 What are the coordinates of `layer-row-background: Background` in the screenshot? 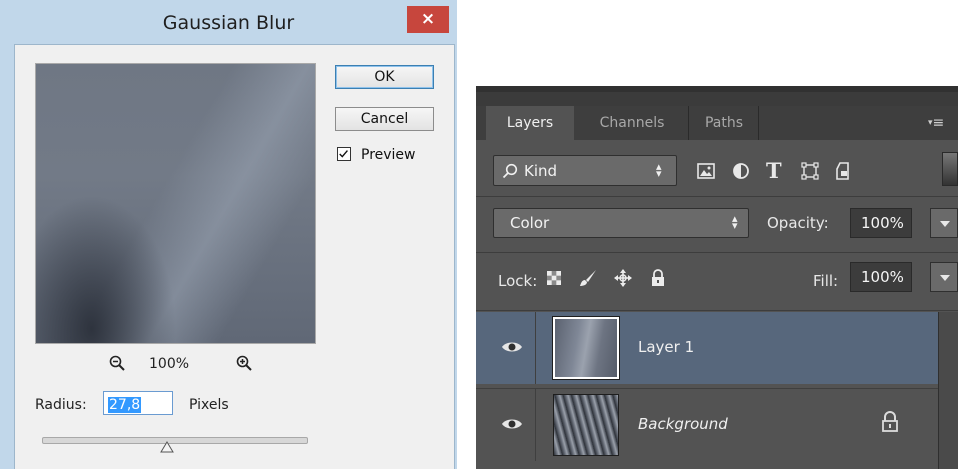 It's located at (707, 424).